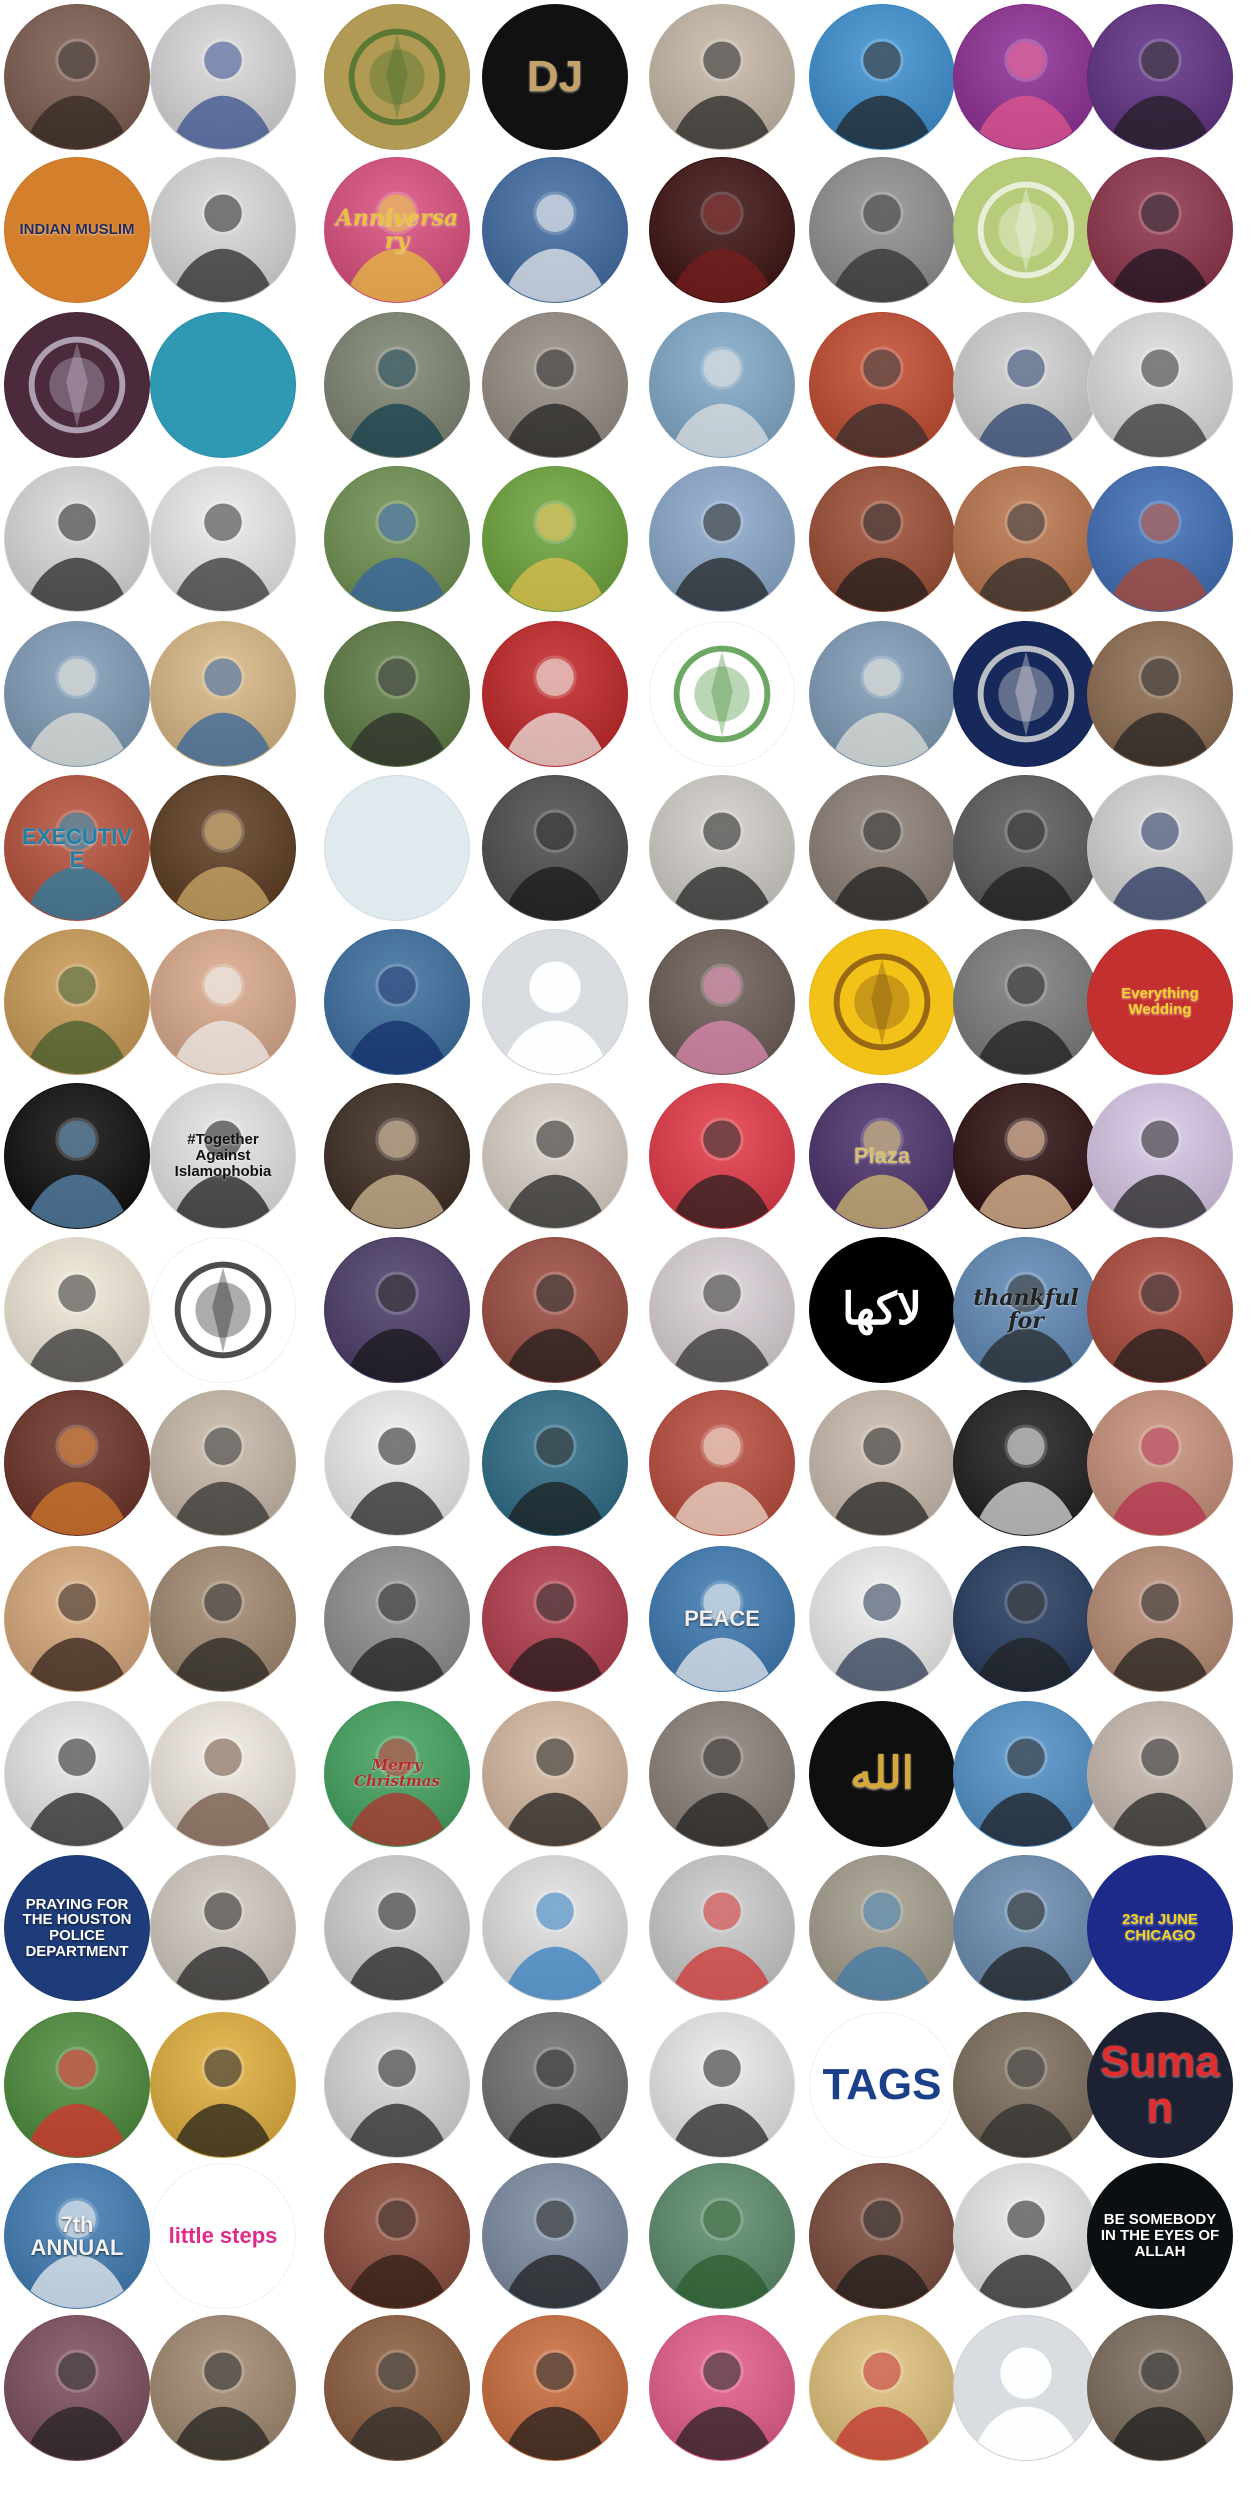  Describe the element at coordinates (555, 1002) in the screenshot. I see `avatar-7-4-placeholder-icon` at that location.